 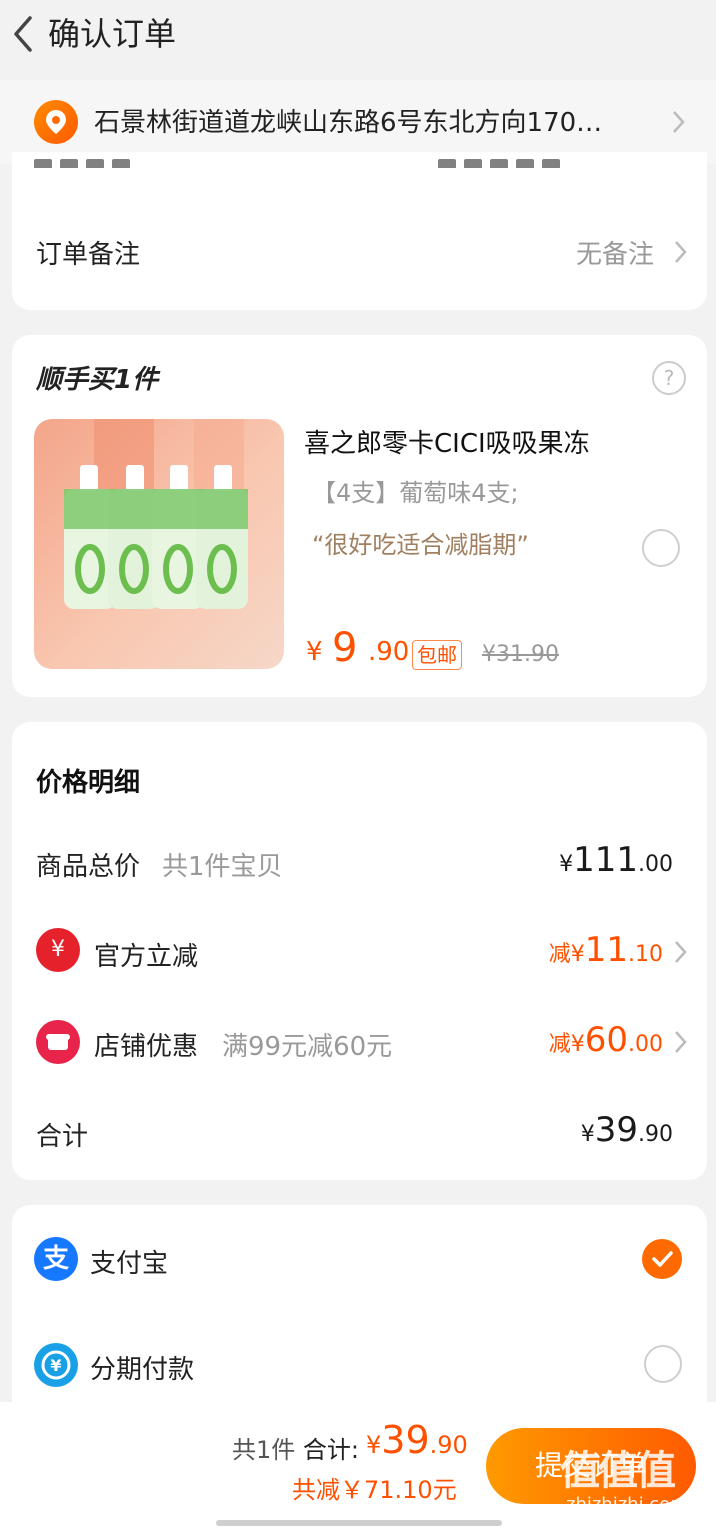 I want to click on amount-decimal: .10, so click(x=645, y=954).